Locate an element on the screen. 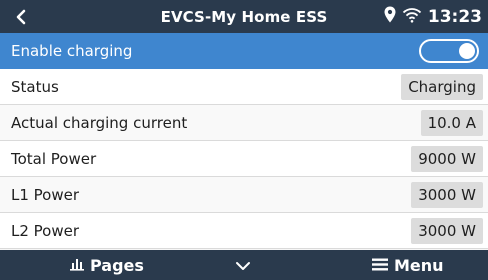 The width and height of the screenshot is (488, 280). total-power-value: 9000 W is located at coordinates (447, 158).